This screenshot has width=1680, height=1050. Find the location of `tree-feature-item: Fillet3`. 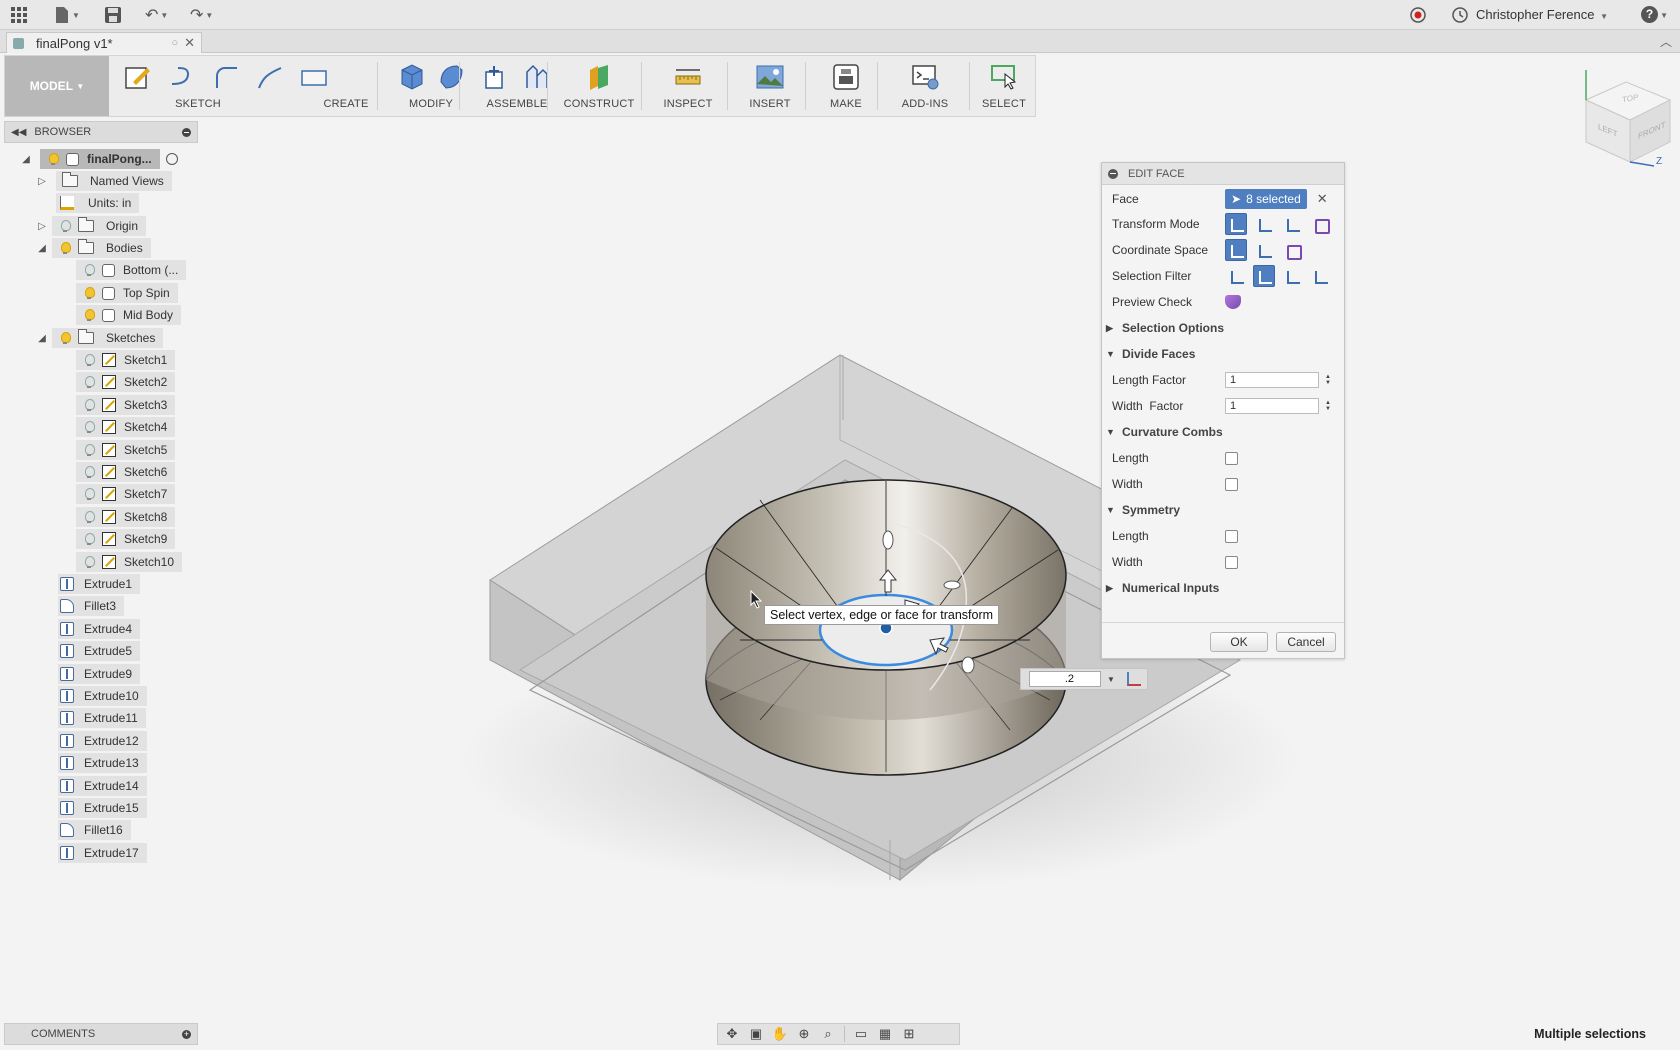

tree-feature-item: Fillet3 is located at coordinates (91, 606).